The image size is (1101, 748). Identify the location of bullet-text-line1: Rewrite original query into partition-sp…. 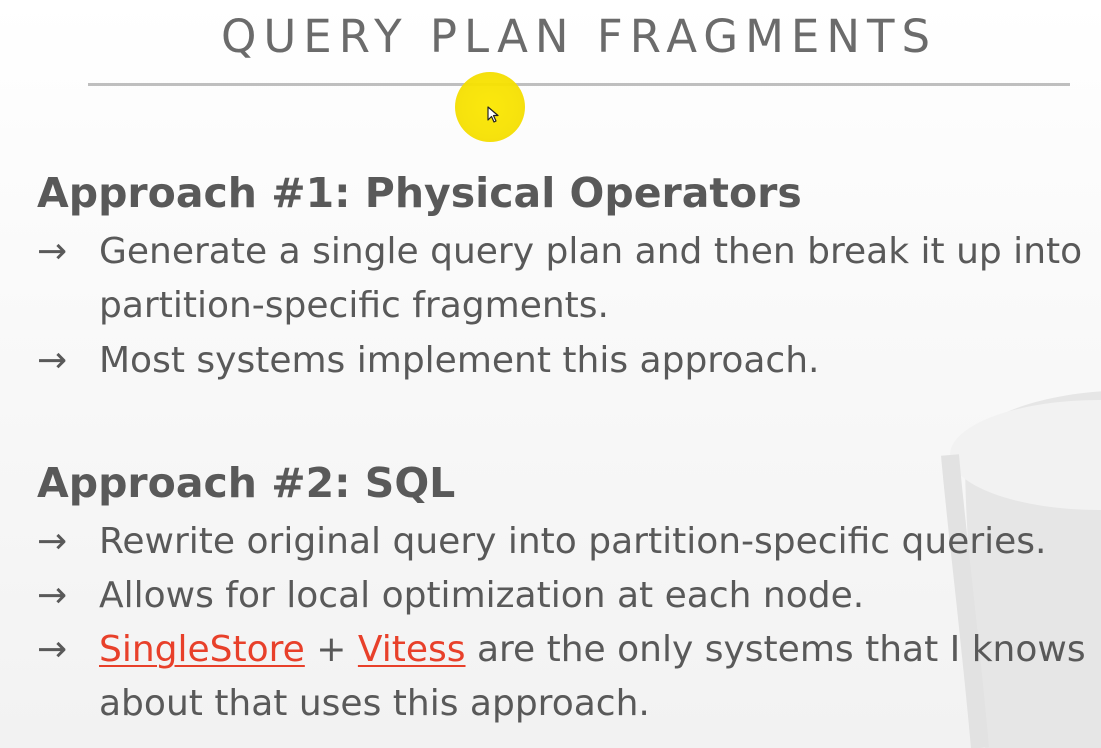
(573, 541).